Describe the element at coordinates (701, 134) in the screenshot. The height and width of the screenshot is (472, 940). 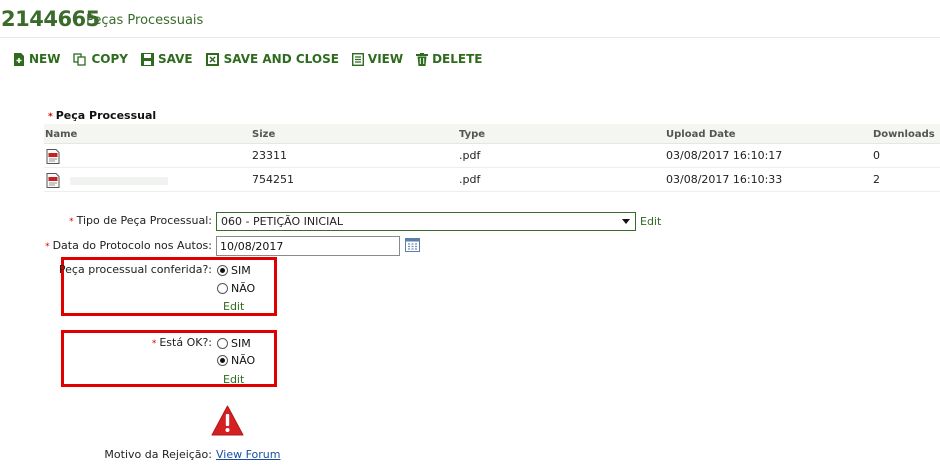
I see `column-header-upload-date: Upload Date` at that location.